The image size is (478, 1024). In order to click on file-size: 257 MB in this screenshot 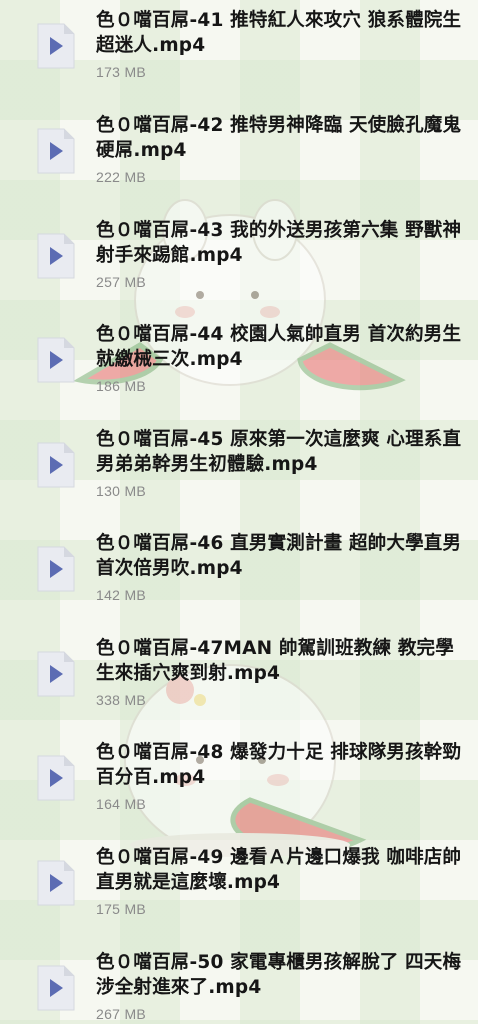, I will do `click(121, 282)`.